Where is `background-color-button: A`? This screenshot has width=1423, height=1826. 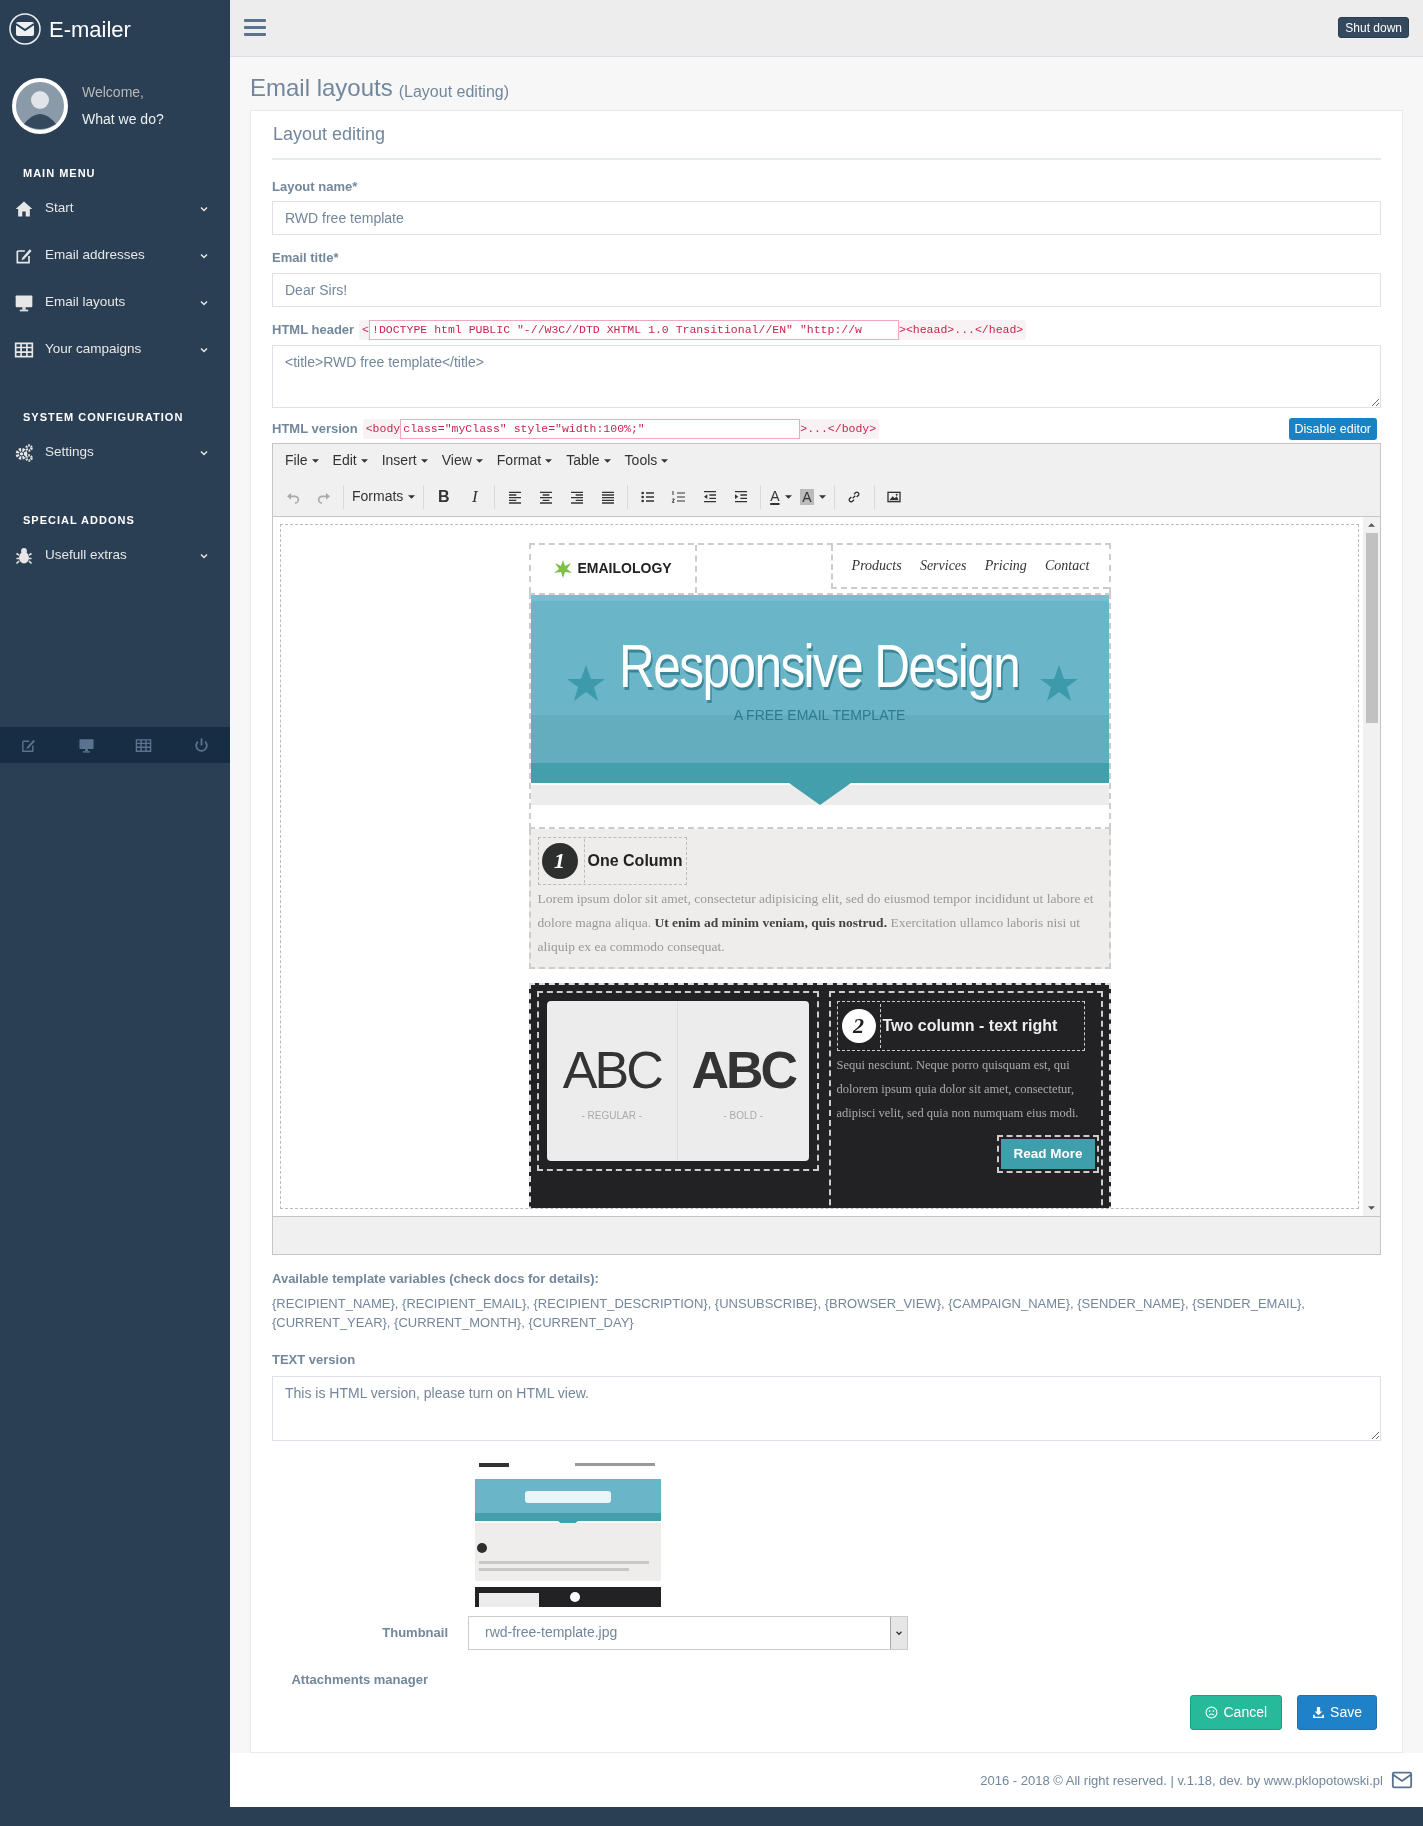
background-color-button: A is located at coordinates (813, 496).